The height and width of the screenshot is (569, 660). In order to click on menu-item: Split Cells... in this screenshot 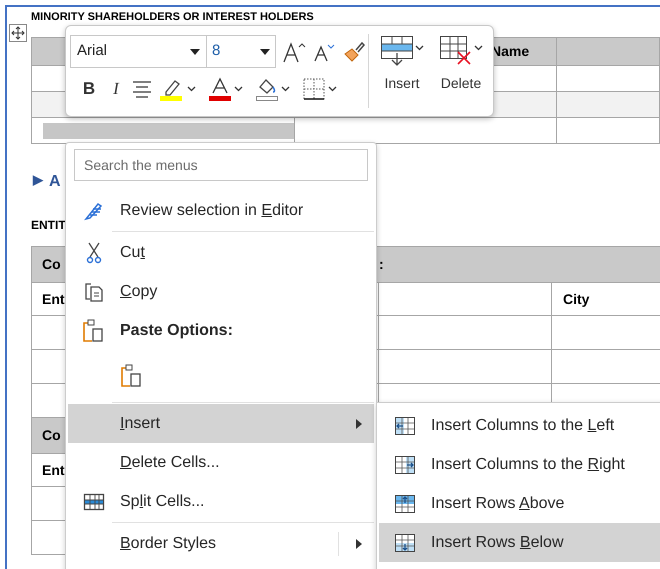, I will do `click(221, 501)`.